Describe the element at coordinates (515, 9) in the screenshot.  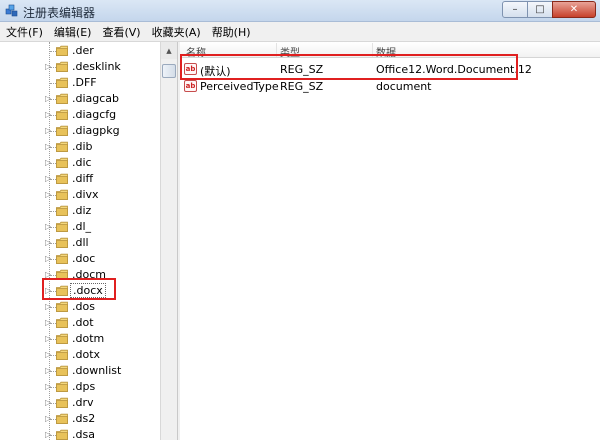
I see `minimize-button: –` at that location.